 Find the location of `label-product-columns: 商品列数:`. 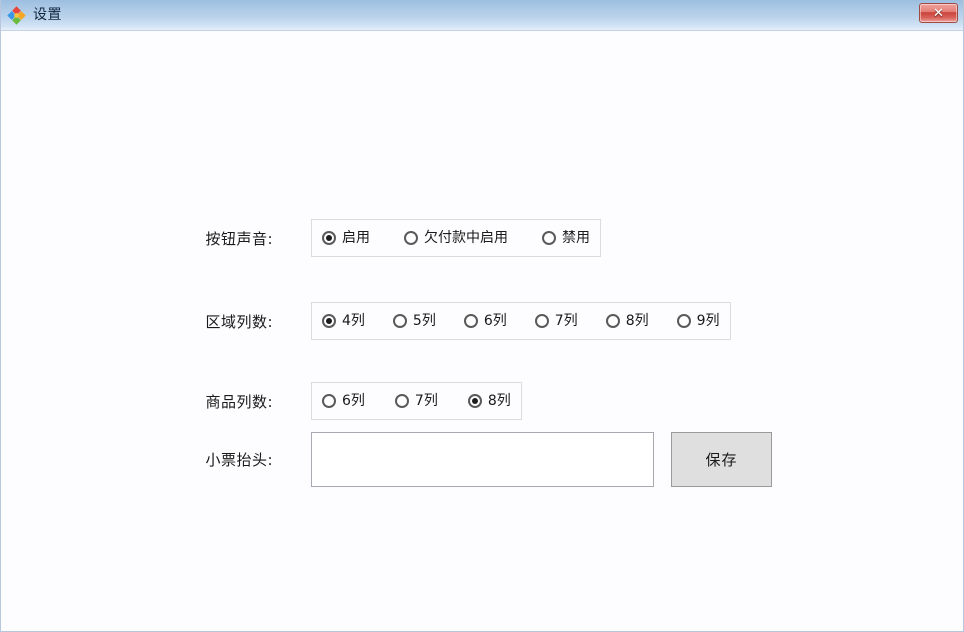

label-product-columns: 商品列数: is located at coordinates (239, 401).